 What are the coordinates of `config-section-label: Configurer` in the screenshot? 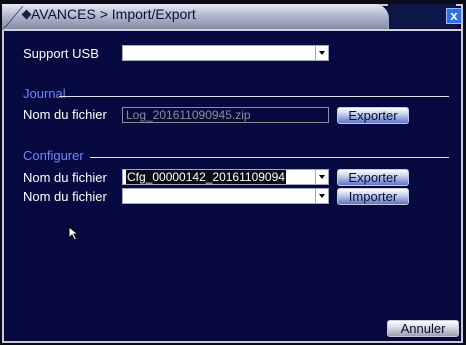 It's located at (53, 155).